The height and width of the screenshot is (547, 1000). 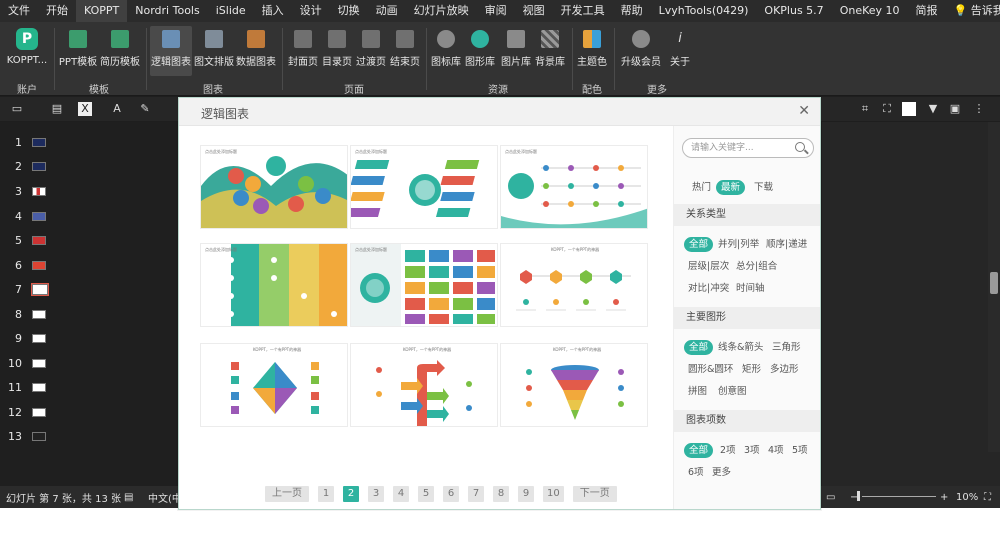 I want to click on shape-triangle: 三角形, so click(x=786, y=347).